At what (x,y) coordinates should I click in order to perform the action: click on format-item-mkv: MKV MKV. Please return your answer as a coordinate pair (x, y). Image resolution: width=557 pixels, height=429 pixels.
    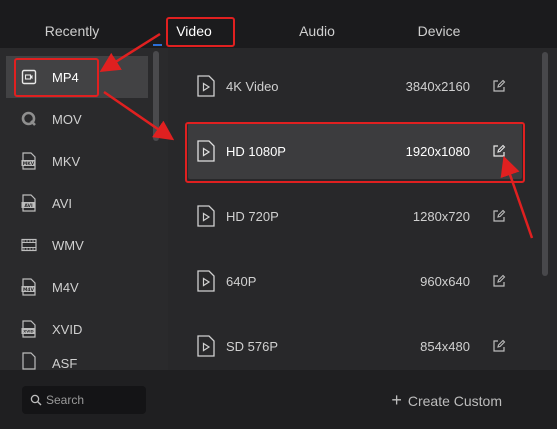
    Looking at the image, I should click on (77, 161).